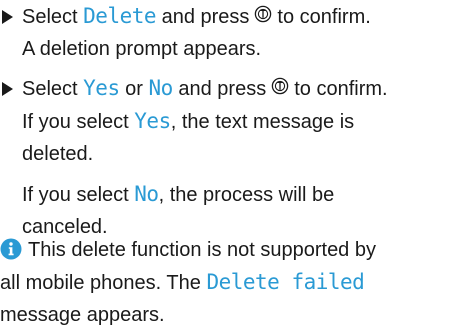 This screenshot has height=332, width=455. What do you see at coordinates (120, 16) in the screenshot?
I see `keyword-delete: Delete` at bounding box center [120, 16].